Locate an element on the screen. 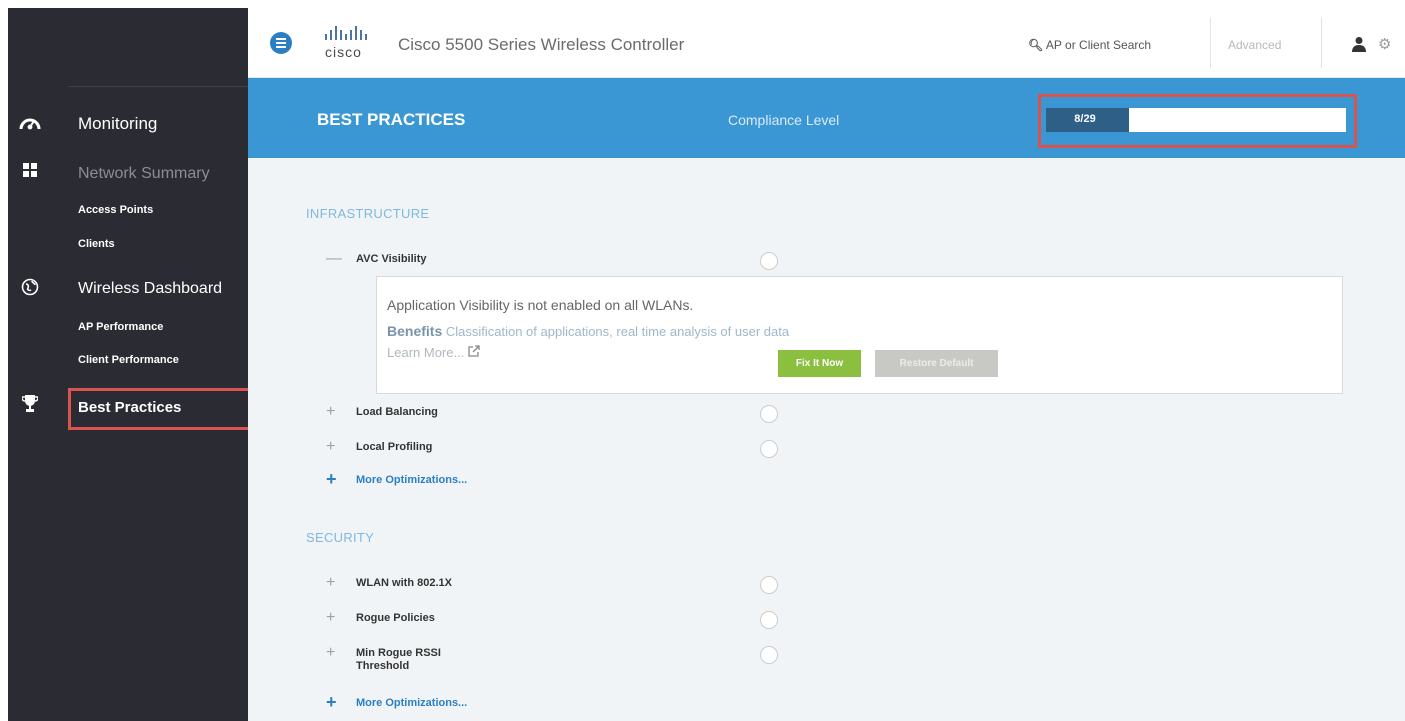 The height and width of the screenshot is (721, 1405). globe-icon is located at coordinates (30, 290).